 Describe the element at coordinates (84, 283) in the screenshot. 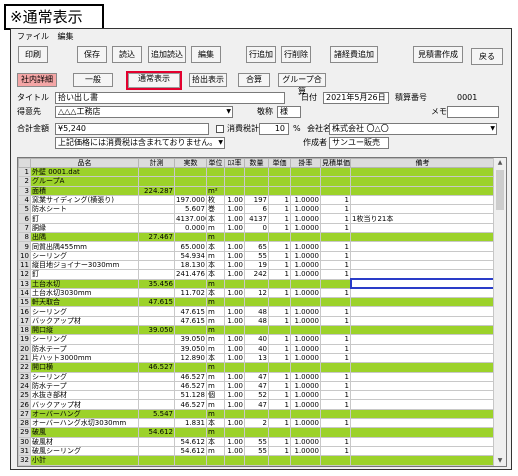

I see `cell-name: 土台水切` at that location.